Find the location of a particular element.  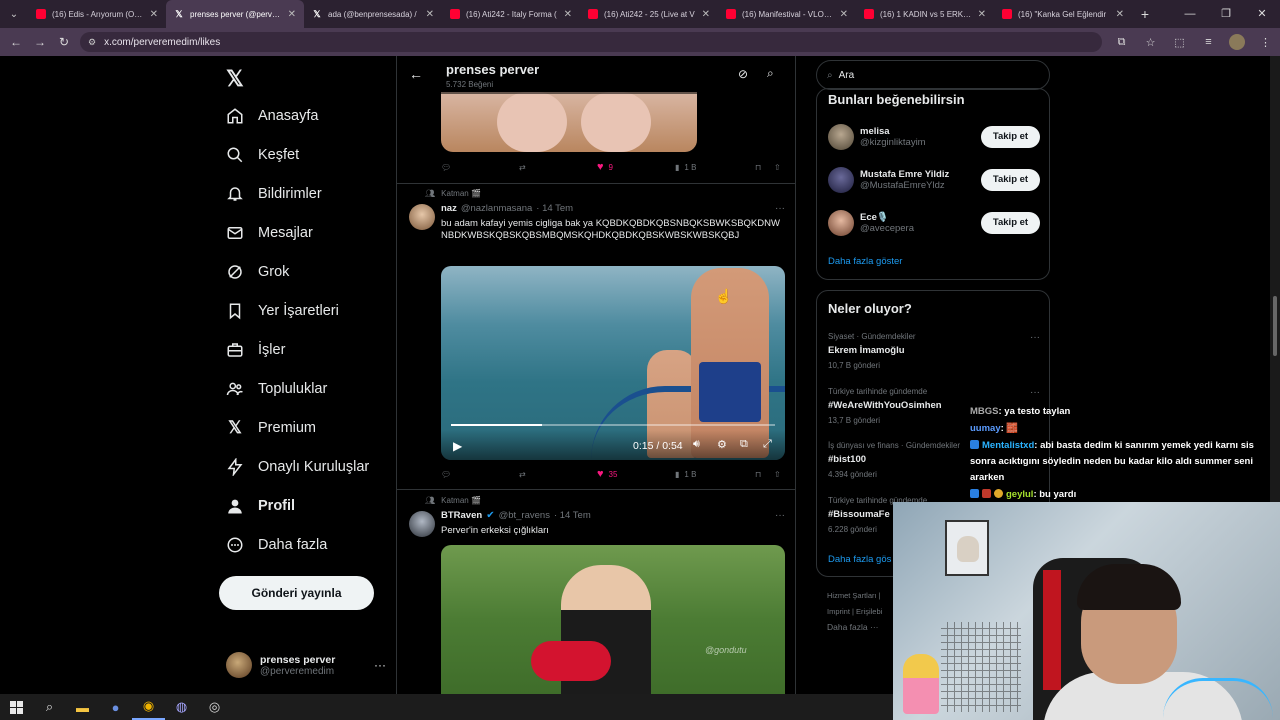

fullscreen-icon: ⤢ is located at coordinates (767, 444).